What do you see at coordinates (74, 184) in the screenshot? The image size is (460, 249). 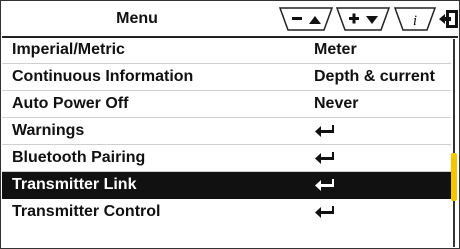 I see `row-label: Transmitter Link` at bounding box center [74, 184].